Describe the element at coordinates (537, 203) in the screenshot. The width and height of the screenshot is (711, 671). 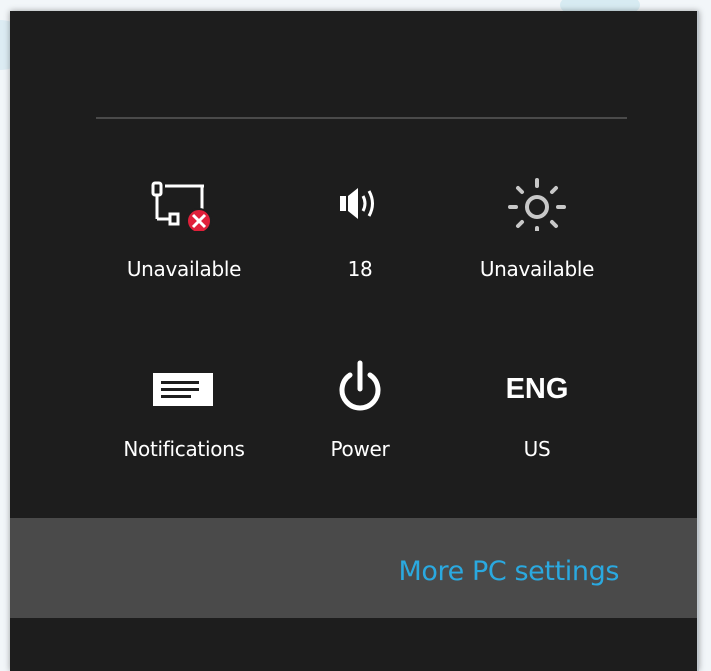
I see `brightness-icon` at that location.